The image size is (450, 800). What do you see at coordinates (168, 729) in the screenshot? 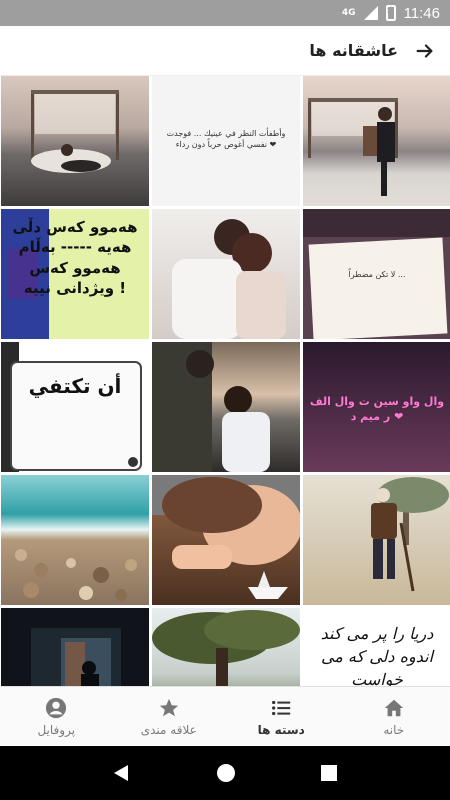
I see `nav-favorites-label: علاقه مندی` at bounding box center [168, 729].